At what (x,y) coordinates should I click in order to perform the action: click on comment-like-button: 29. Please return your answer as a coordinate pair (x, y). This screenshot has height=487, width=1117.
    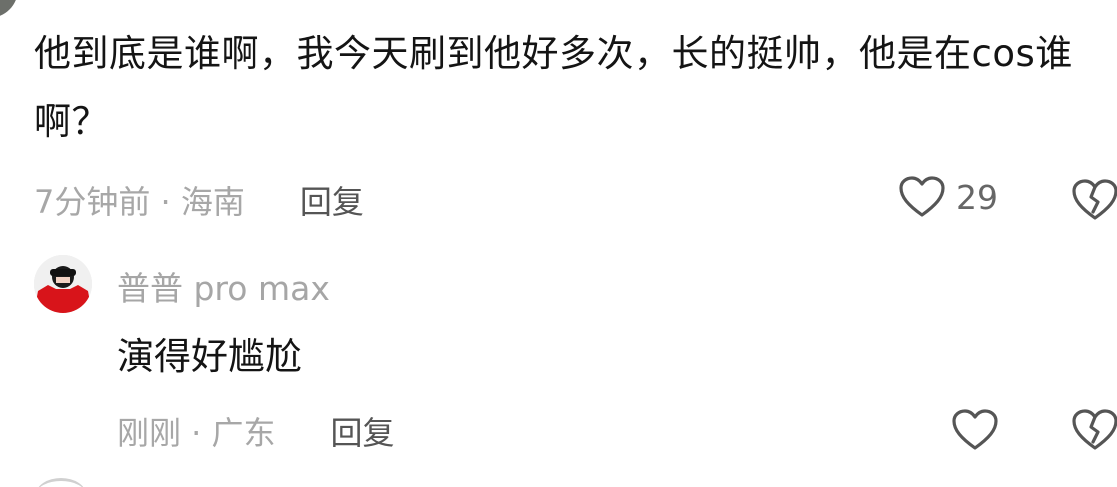
    Looking at the image, I should click on (948, 197).